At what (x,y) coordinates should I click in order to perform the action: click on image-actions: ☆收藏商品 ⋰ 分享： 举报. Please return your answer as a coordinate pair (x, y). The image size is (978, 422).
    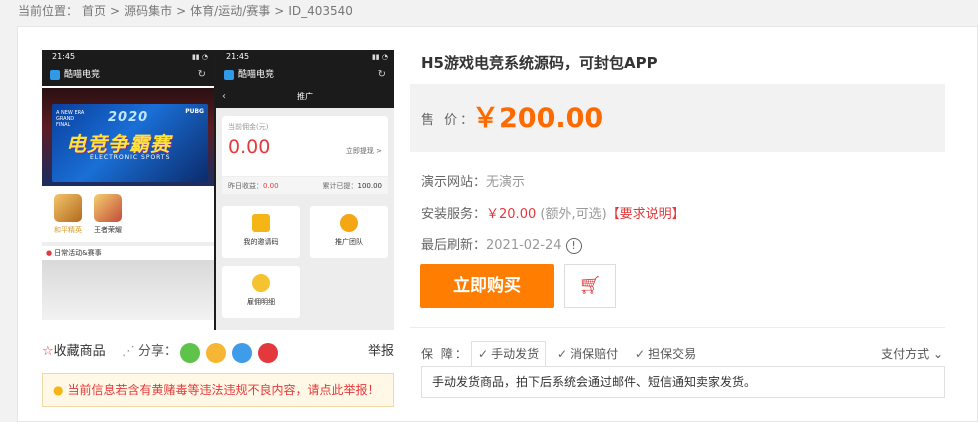
    Looking at the image, I should click on (218, 352).